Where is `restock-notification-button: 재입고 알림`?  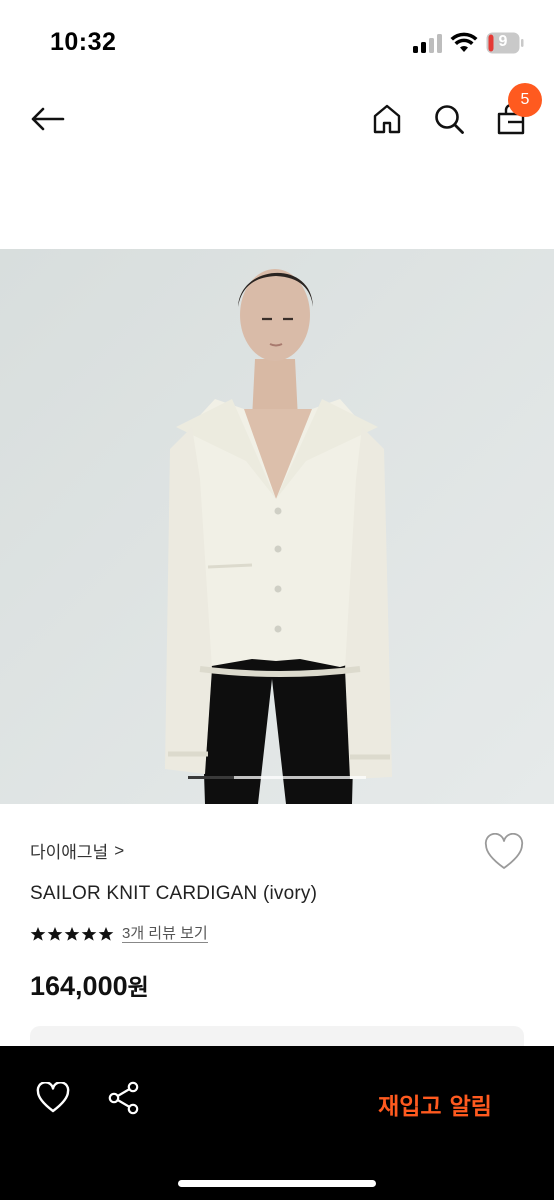
restock-notification-button: 재입고 알림 is located at coordinates (435, 1104).